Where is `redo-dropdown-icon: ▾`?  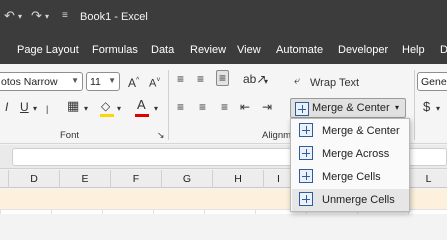 redo-dropdown-icon: ▾ is located at coordinates (47, 16).